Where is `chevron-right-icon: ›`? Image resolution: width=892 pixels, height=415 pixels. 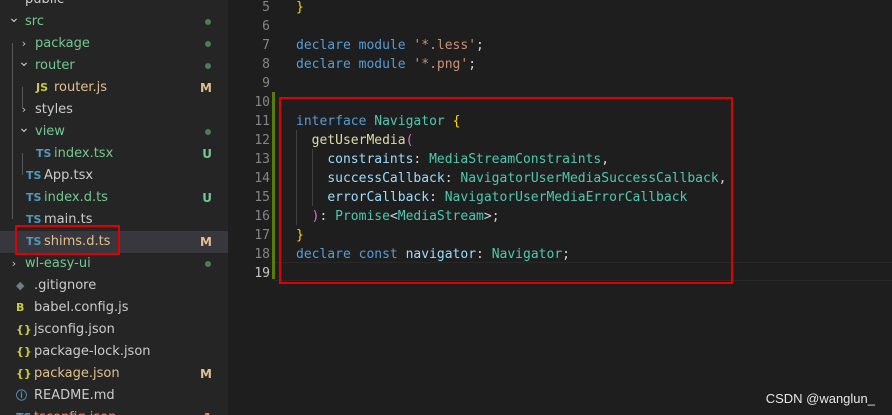 chevron-right-icon: › is located at coordinates (14, 264).